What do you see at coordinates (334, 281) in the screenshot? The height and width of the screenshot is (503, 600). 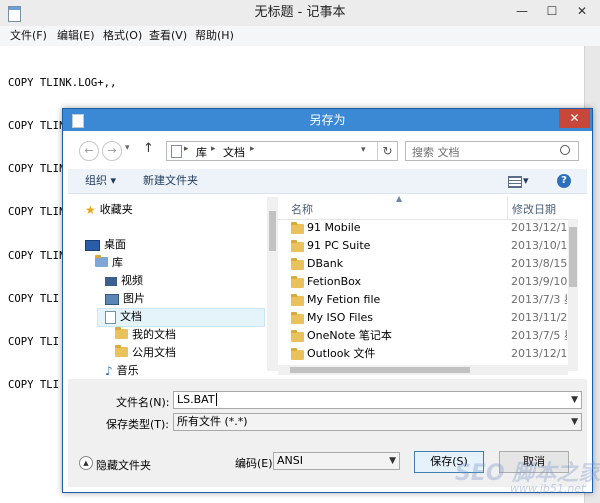 I see `file-name: FetionBox` at bounding box center [334, 281].